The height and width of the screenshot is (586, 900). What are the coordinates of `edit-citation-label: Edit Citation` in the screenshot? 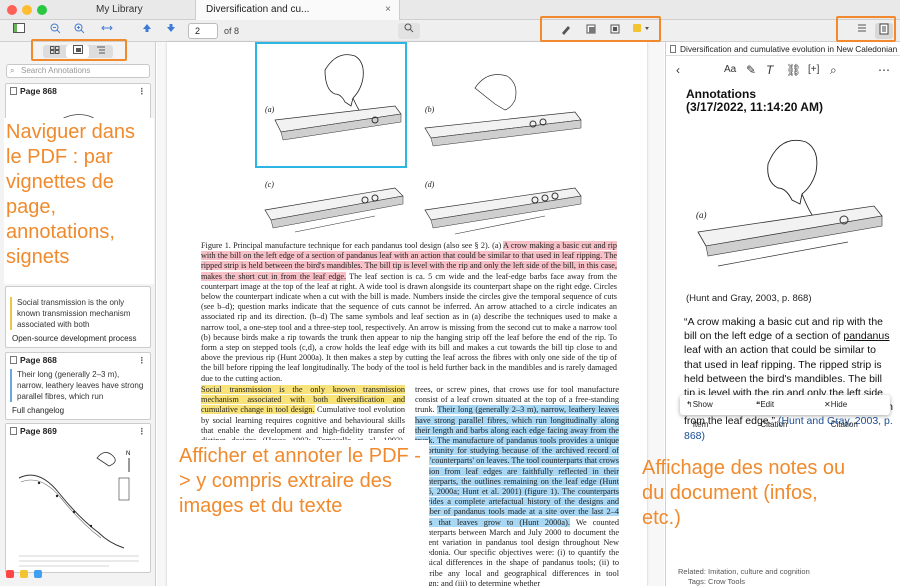 It's located at (774, 414).